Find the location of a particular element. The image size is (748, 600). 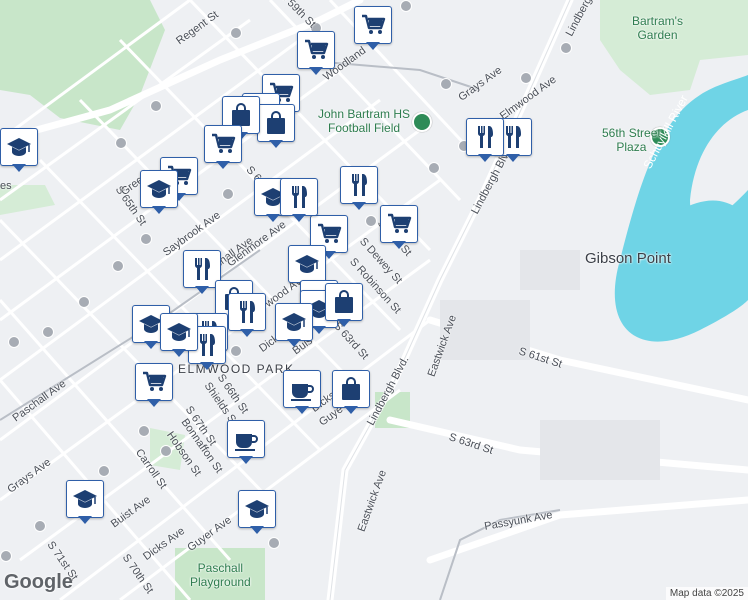

poi-label: 56th Street Plaza is located at coordinates (631, 140).